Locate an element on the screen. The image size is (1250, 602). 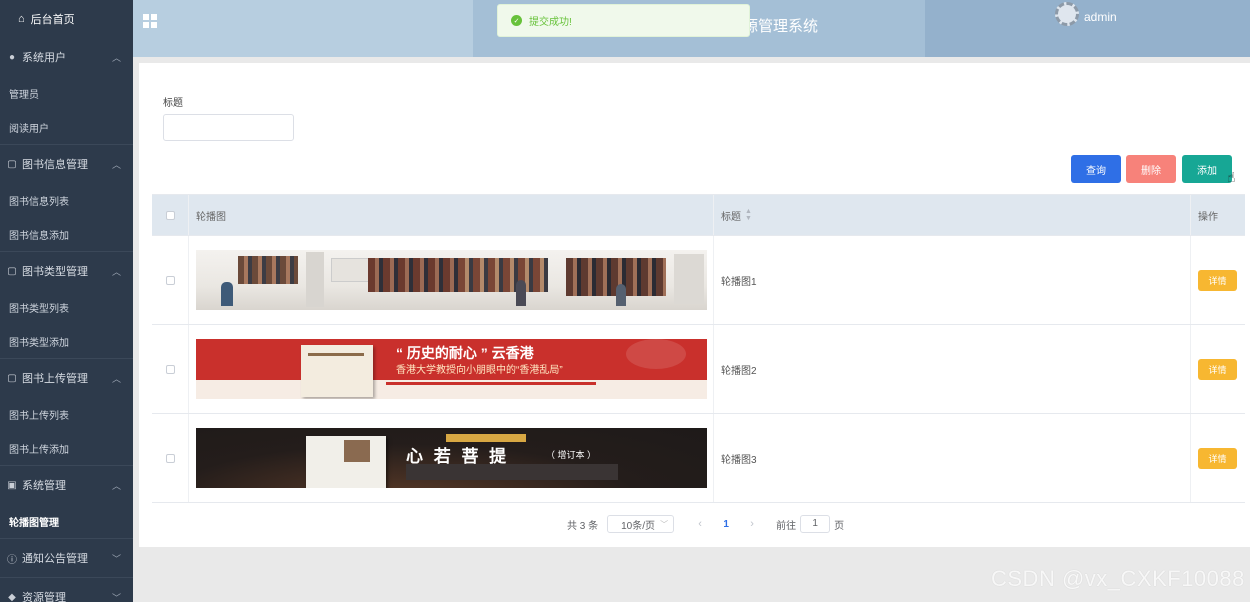
sidebar-group-book-type: ▢ 图书类型管理 ︿ 图书类型列表 图书类型添加 is located at coordinates (66, 305).